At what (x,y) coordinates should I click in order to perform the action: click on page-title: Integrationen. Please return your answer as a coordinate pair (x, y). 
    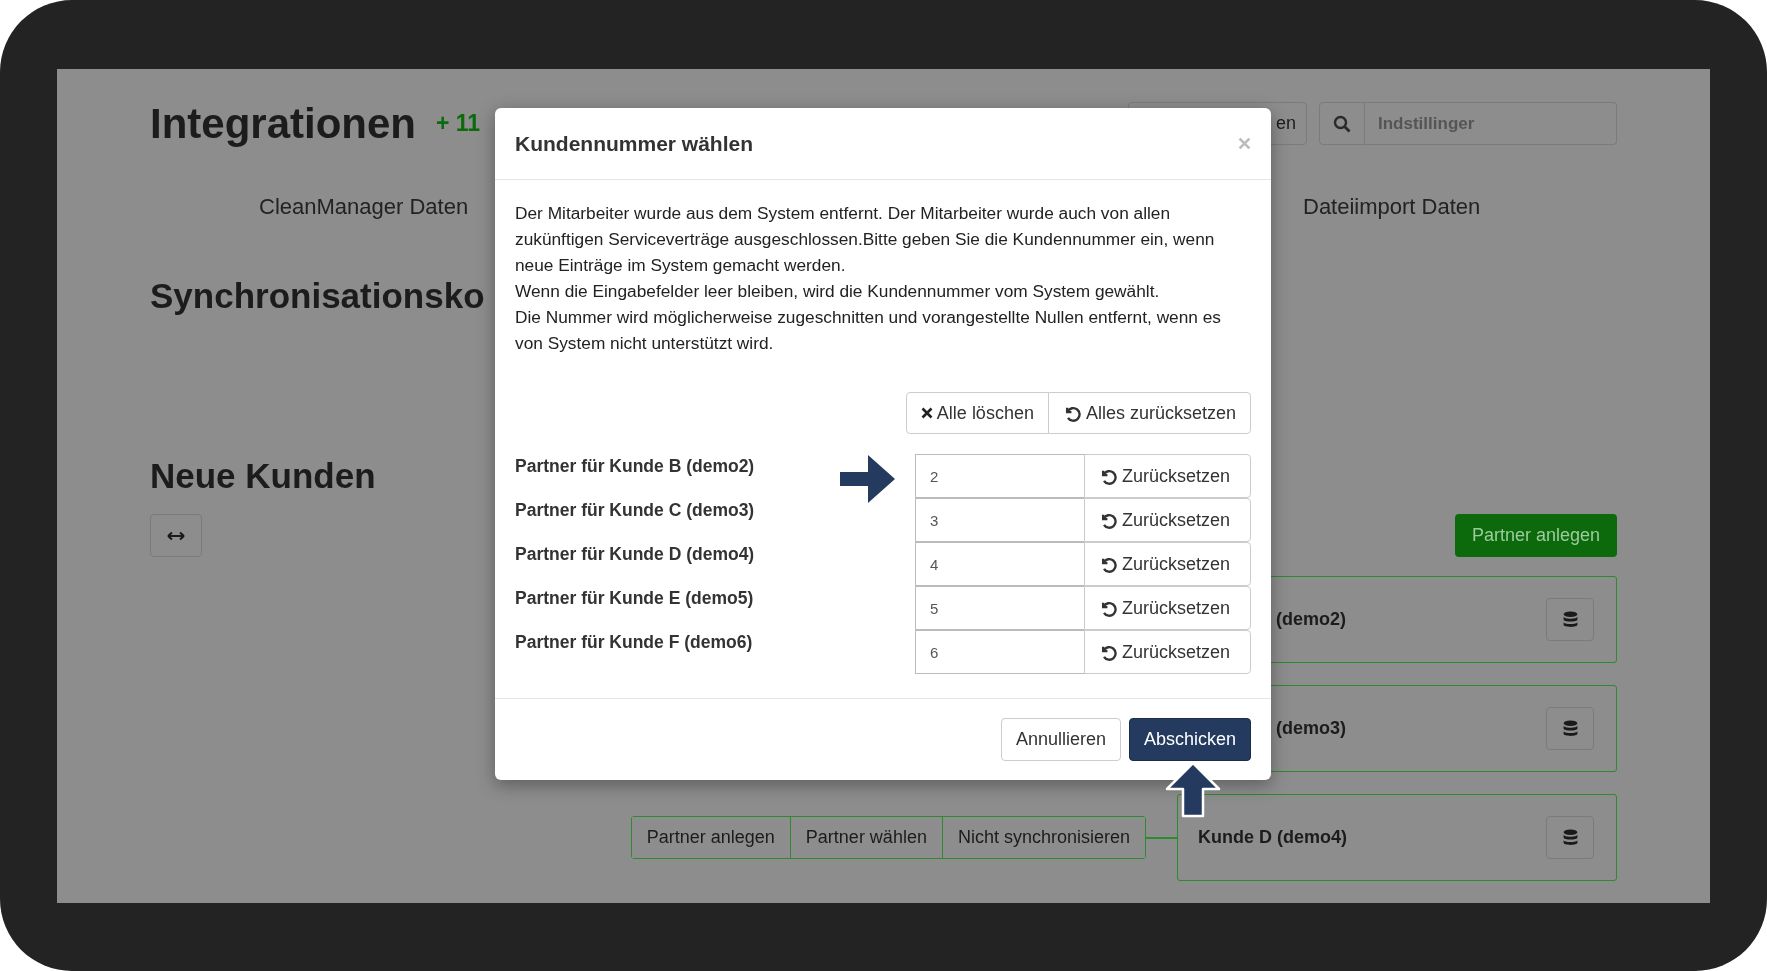
    Looking at the image, I should click on (283, 123).